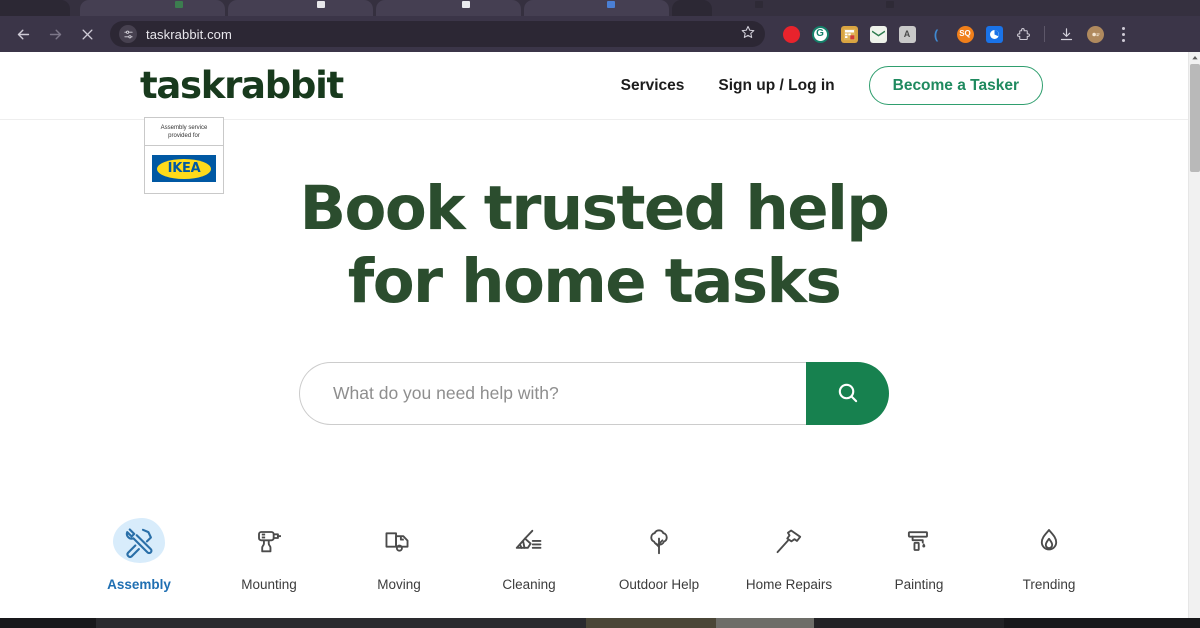 This screenshot has height=628, width=1200. What do you see at coordinates (1023, 34) in the screenshot?
I see `extensions-puzzle-icon` at bounding box center [1023, 34].